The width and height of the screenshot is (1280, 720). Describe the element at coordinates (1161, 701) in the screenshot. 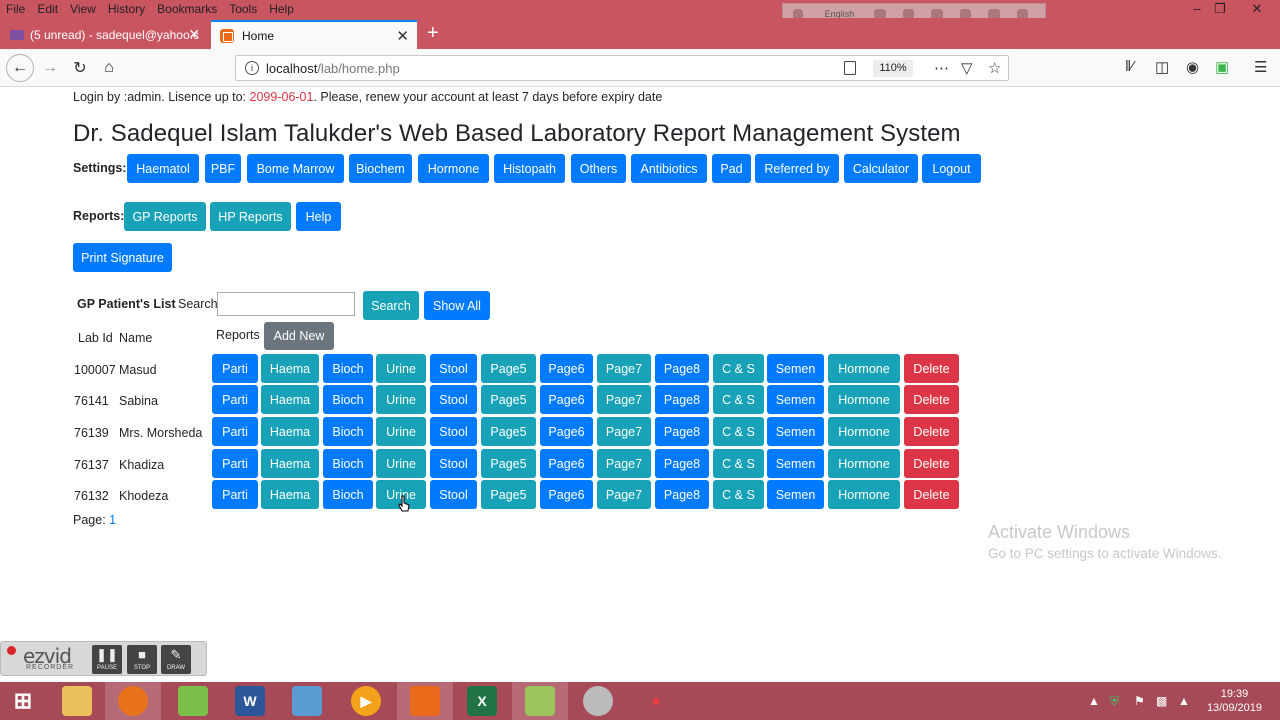

I see `network-icon: ▩` at that location.